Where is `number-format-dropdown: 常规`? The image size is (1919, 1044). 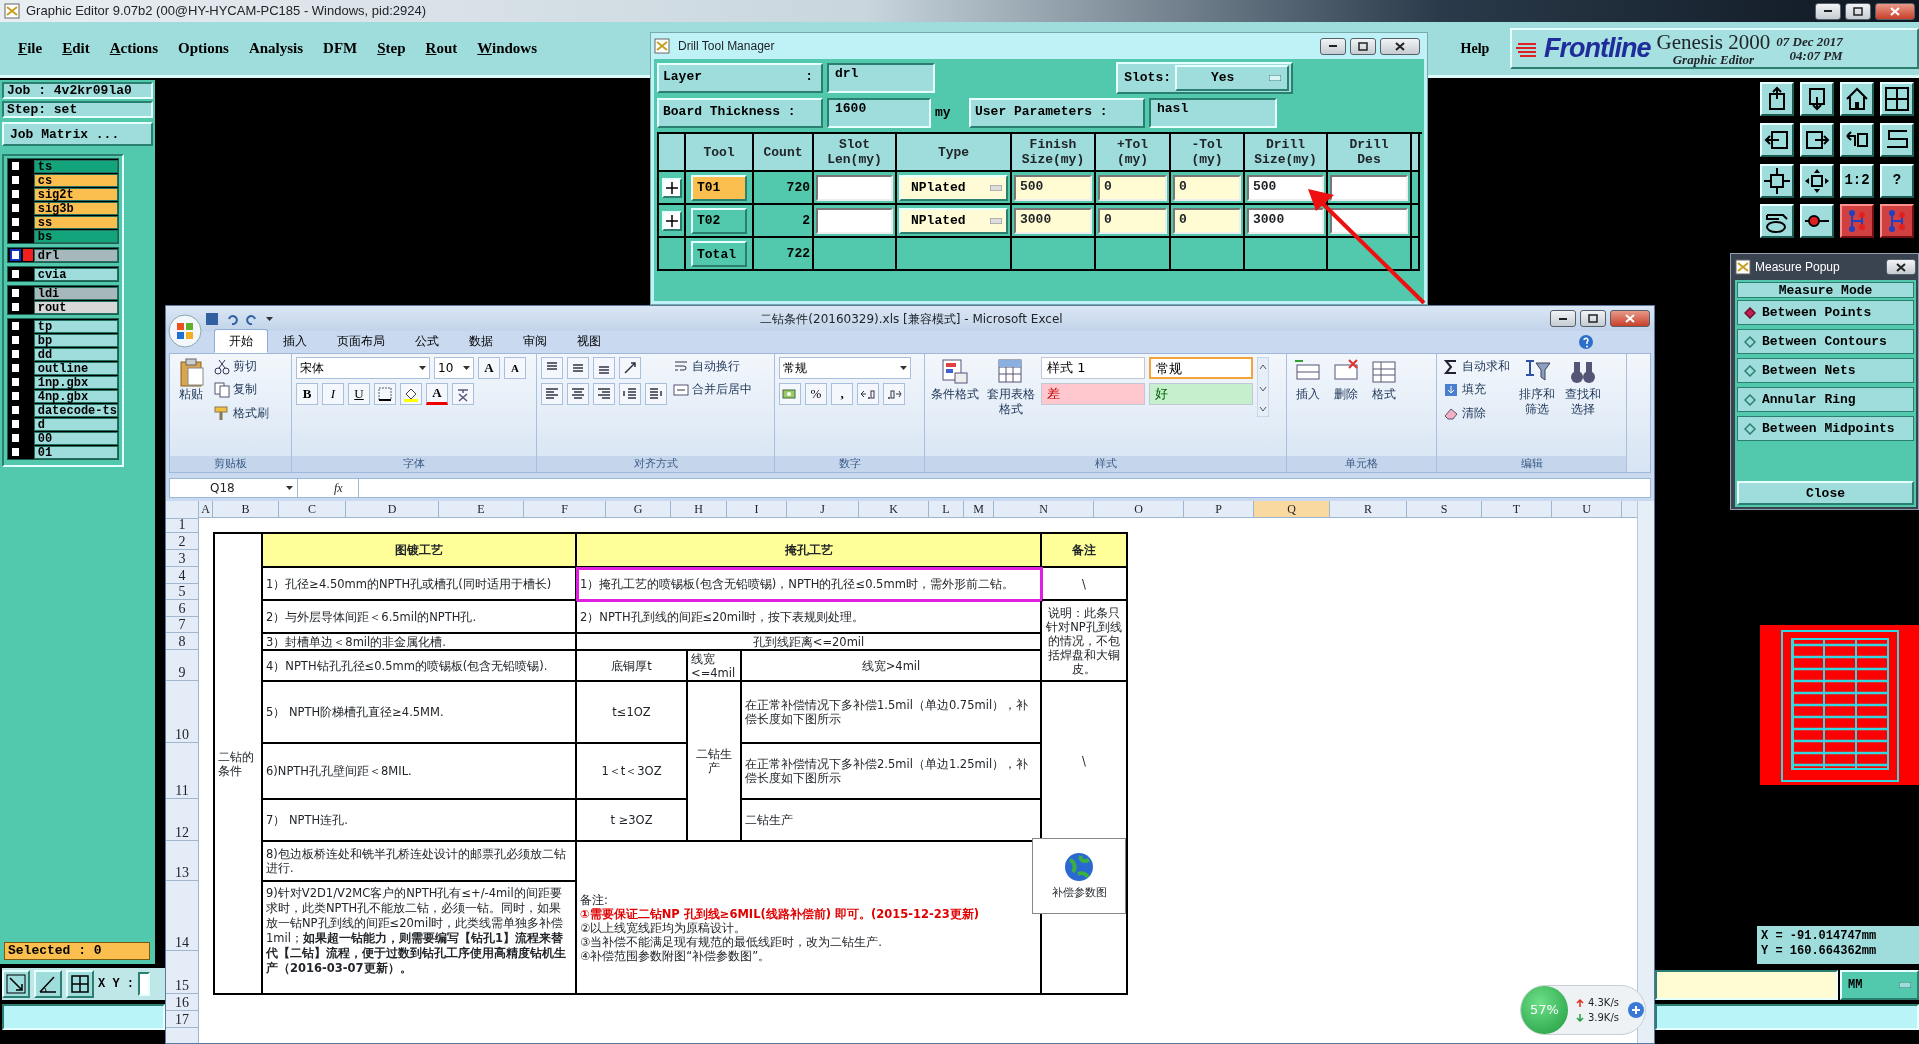 number-format-dropdown: 常规 is located at coordinates (845, 368).